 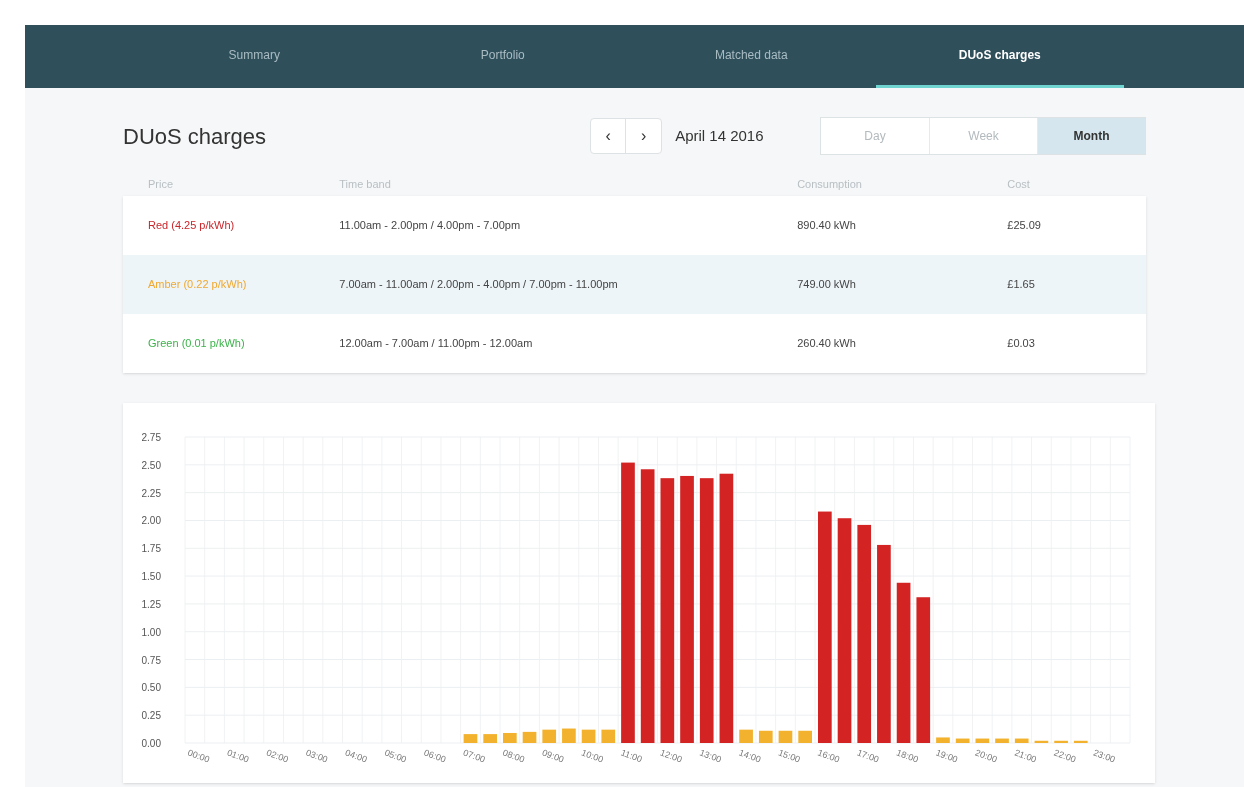 What do you see at coordinates (151, 465) in the screenshot?
I see `y-tick-label: 2.50` at bounding box center [151, 465].